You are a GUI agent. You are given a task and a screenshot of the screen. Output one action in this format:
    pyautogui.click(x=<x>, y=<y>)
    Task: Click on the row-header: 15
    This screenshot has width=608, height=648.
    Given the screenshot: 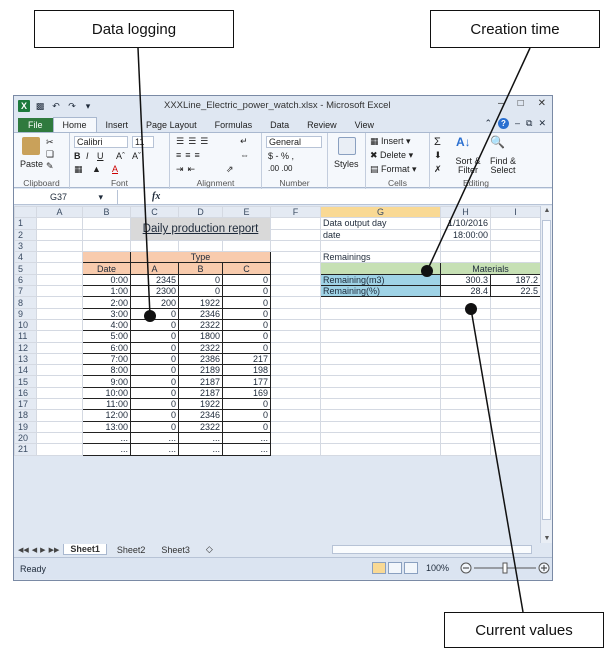 What is the action you would take?
    pyautogui.click(x=25, y=381)
    